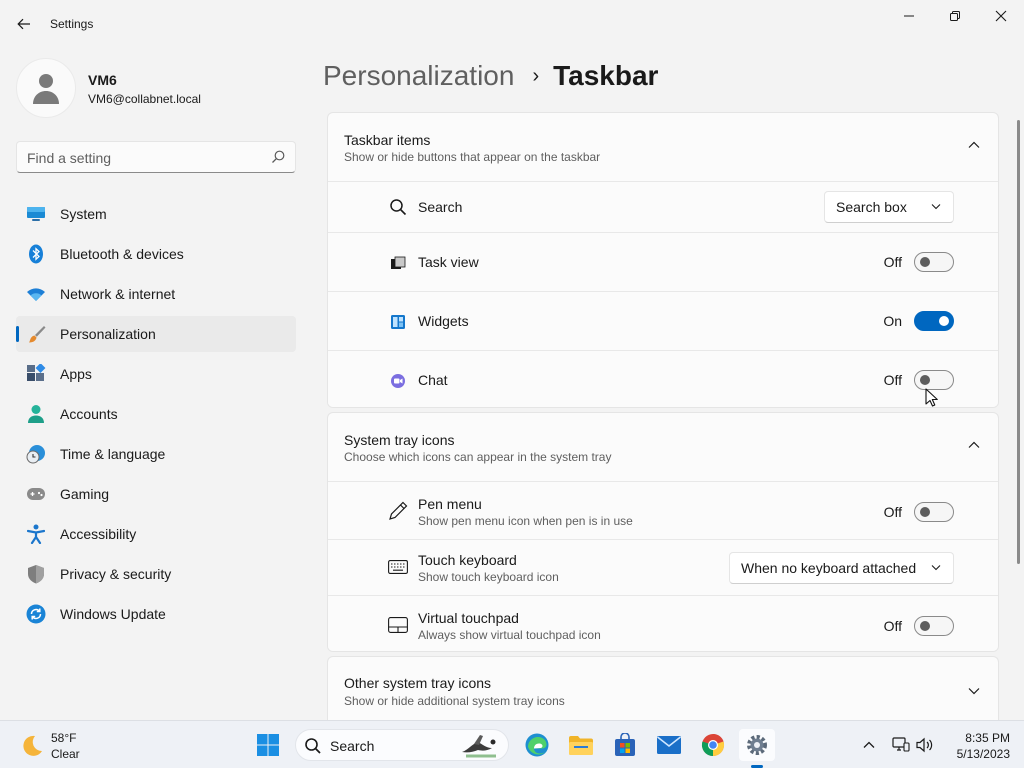 This screenshot has height=768, width=1024. I want to click on section-title: Other system tray icons, so click(418, 683).